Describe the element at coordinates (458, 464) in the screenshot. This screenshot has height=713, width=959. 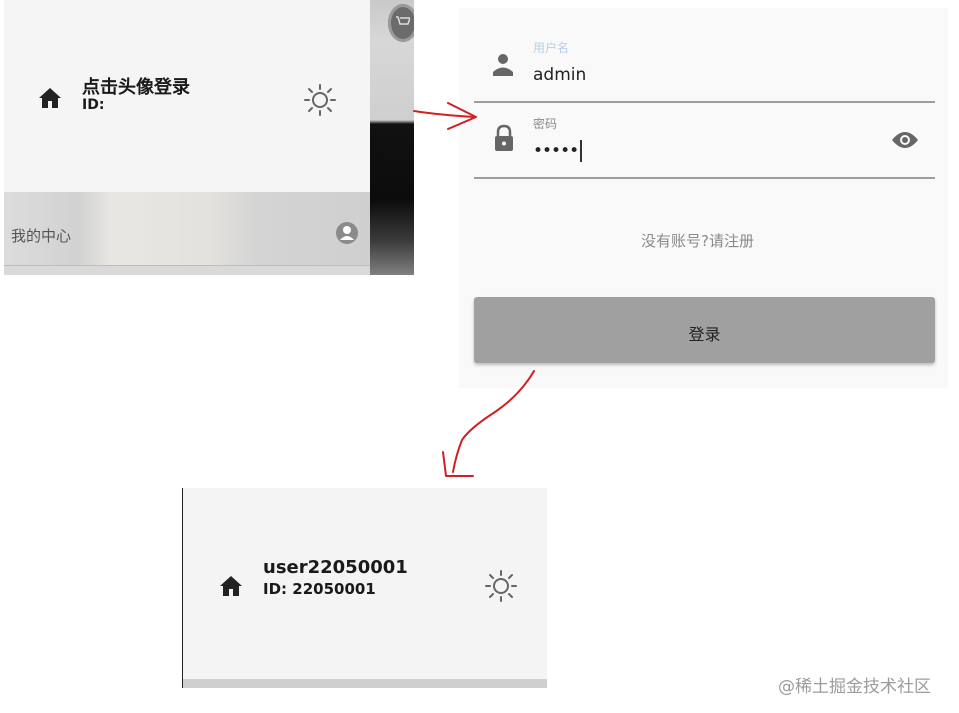
I see `arrowhead-to-result` at that location.